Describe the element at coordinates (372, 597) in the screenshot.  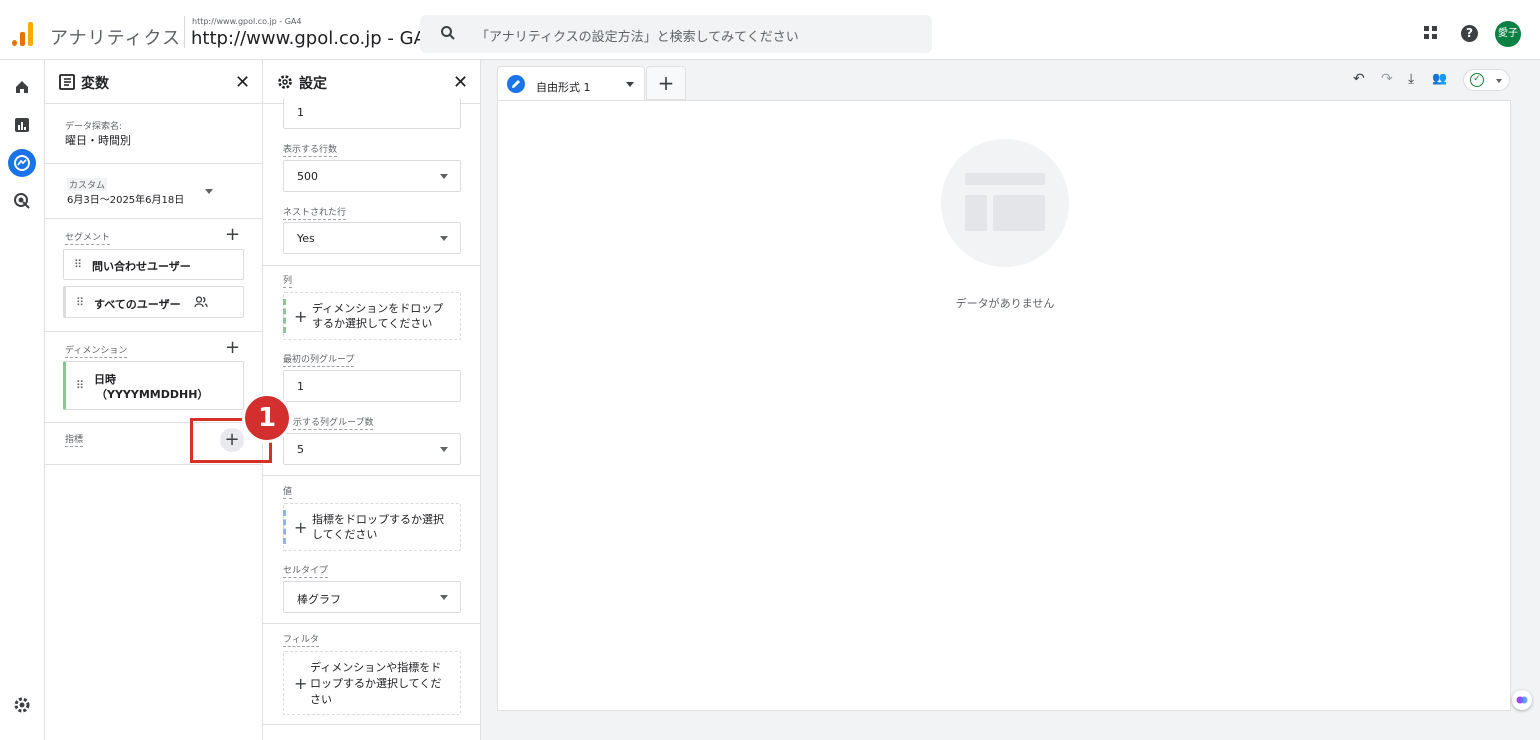
I see `cell-type-select: 棒グラフ` at that location.